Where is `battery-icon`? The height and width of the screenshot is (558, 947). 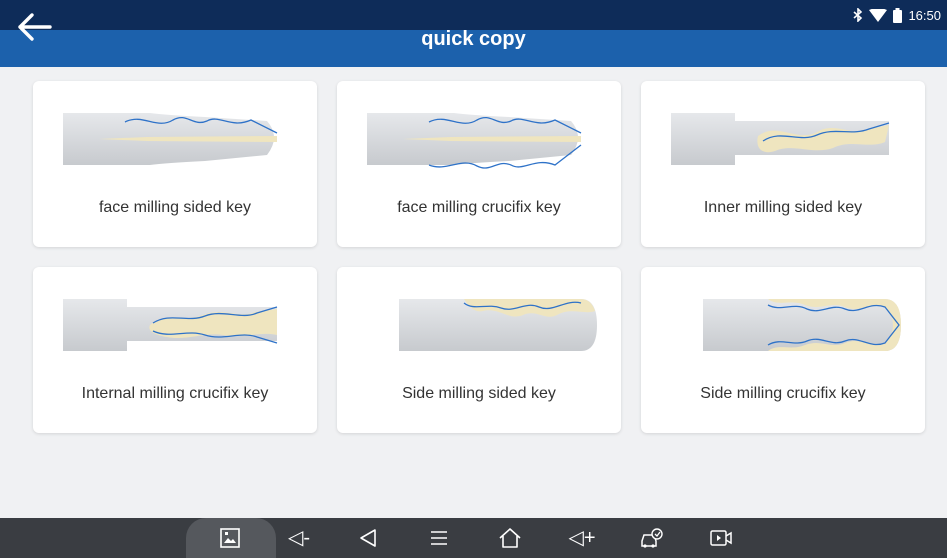
battery-icon is located at coordinates (898, 15).